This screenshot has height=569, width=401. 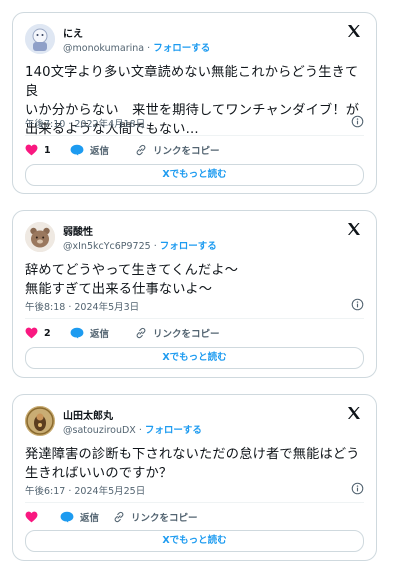 I want to click on like-button: 1, so click(x=38, y=150).